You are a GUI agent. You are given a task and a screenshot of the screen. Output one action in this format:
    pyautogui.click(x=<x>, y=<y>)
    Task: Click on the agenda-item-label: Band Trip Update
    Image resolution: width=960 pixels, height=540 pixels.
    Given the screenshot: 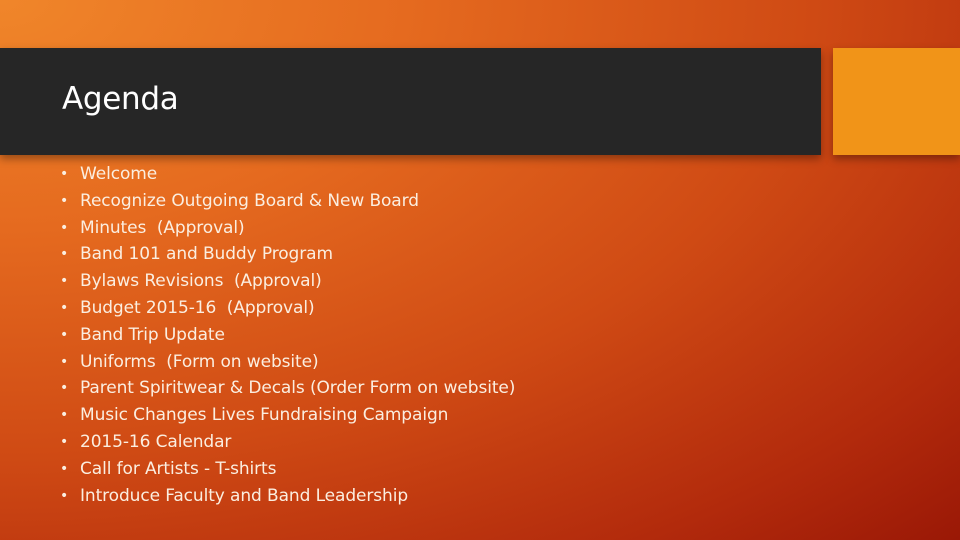 What is the action you would take?
    pyautogui.click(x=152, y=334)
    